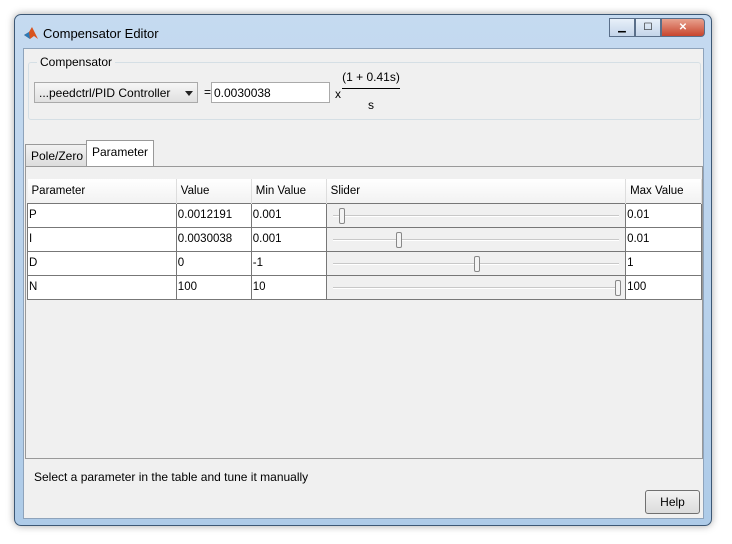 This screenshot has width=732, height=544. Describe the element at coordinates (31, 33) in the screenshot. I see `matlab-logo-icon` at that location.